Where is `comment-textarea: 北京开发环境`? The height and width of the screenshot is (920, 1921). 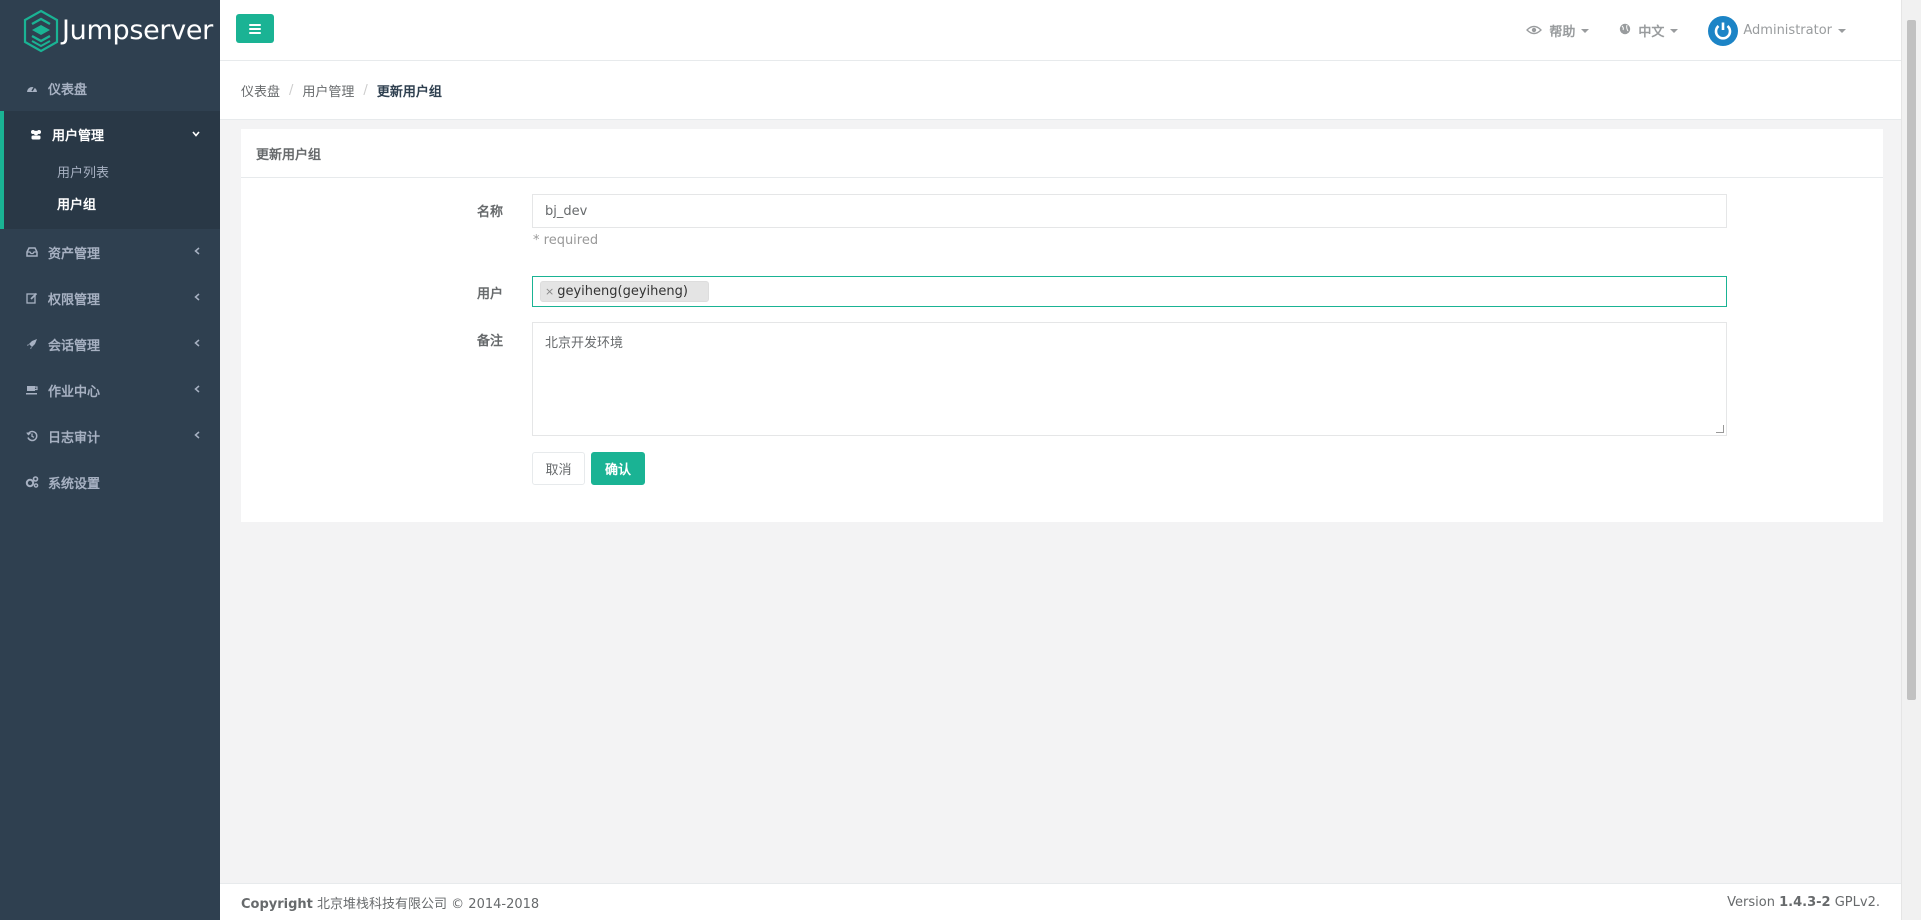
comment-textarea: 北京开发环境 is located at coordinates (1129, 379).